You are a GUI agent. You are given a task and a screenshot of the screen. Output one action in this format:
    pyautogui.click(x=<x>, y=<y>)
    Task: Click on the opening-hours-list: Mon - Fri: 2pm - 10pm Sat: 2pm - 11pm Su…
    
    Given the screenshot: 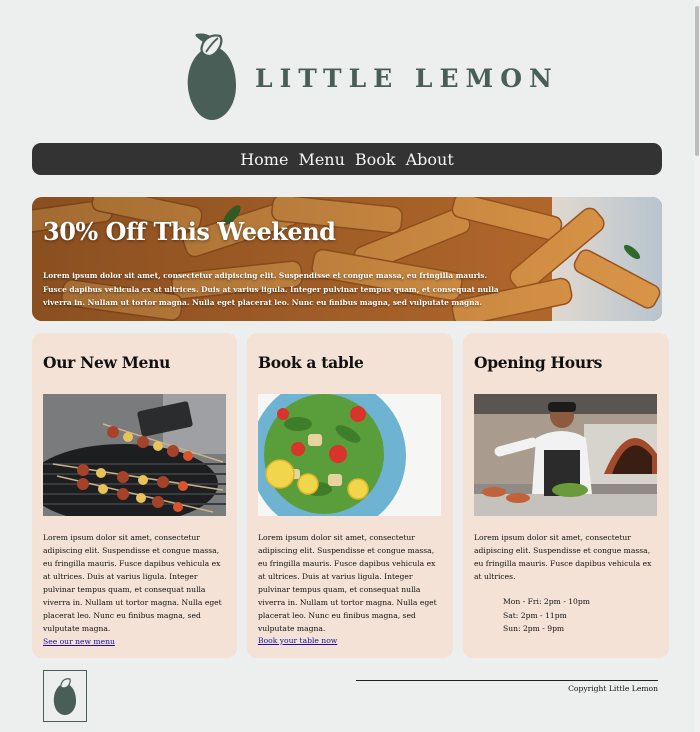 What is the action you would take?
    pyautogui.click(x=546, y=615)
    